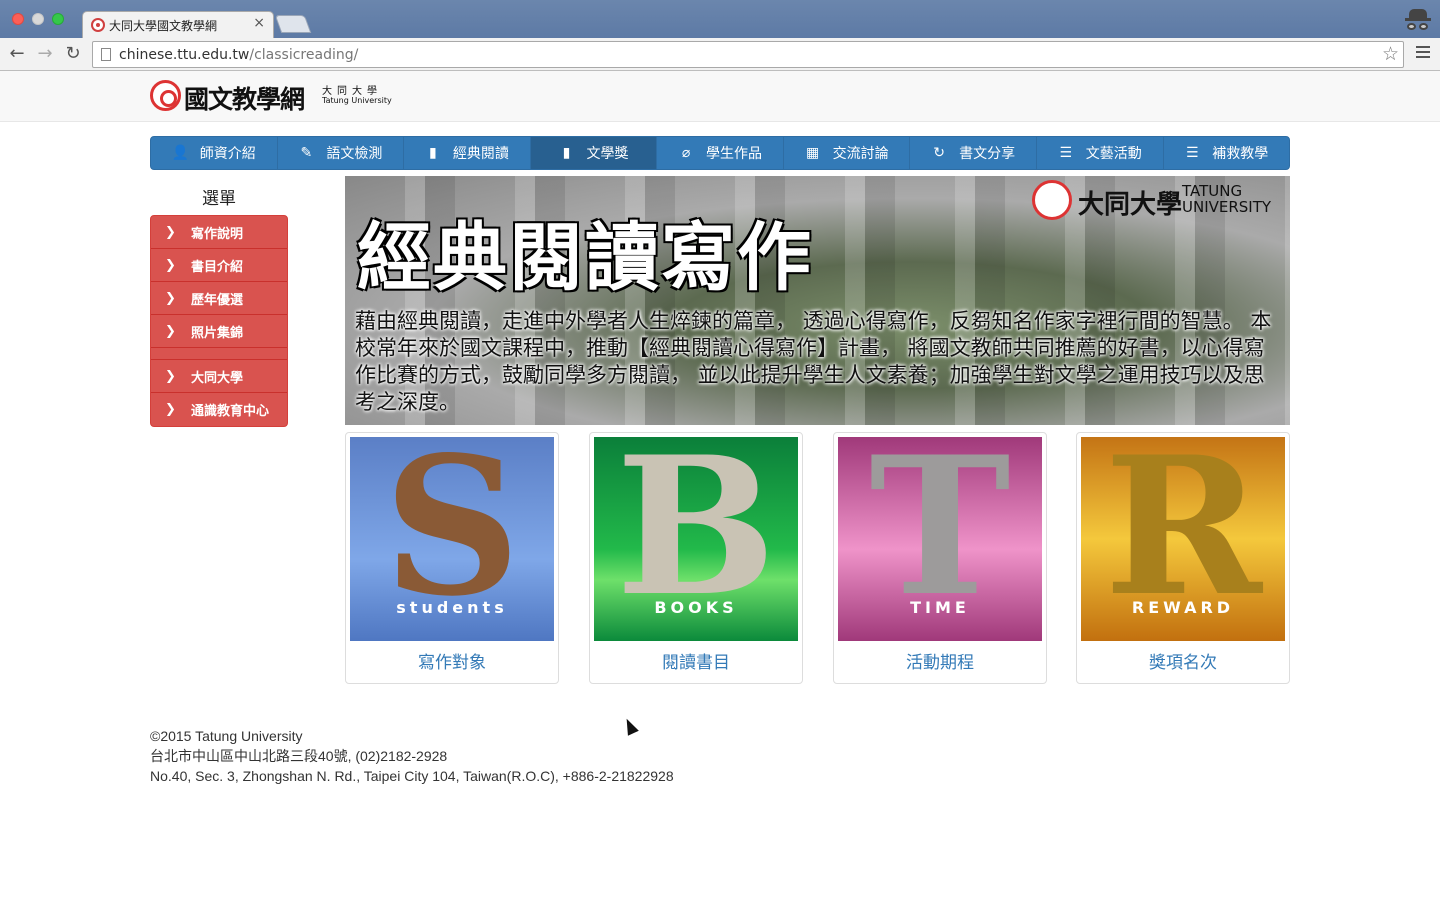 This screenshot has width=1440, height=900. What do you see at coordinates (607, 154) in the screenshot?
I see `nav-item-label: 文學獎` at bounding box center [607, 154].